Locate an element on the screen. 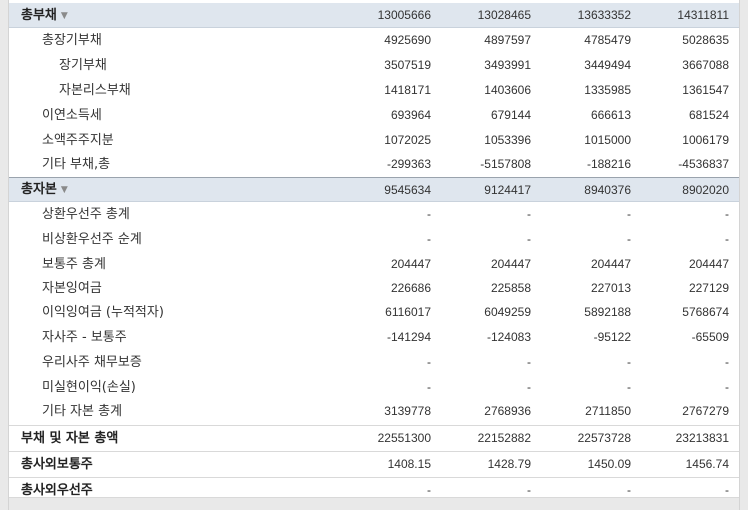  value-cell: 3139778 is located at coordinates (407, 411).